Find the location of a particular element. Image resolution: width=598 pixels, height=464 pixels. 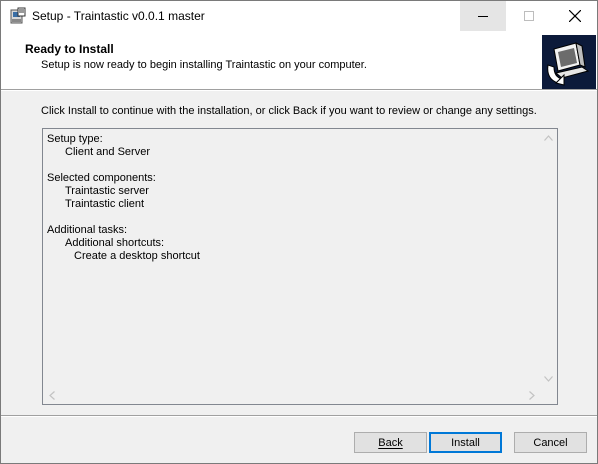

cancel-button-label: Cancel is located at coordinates (550, 442).